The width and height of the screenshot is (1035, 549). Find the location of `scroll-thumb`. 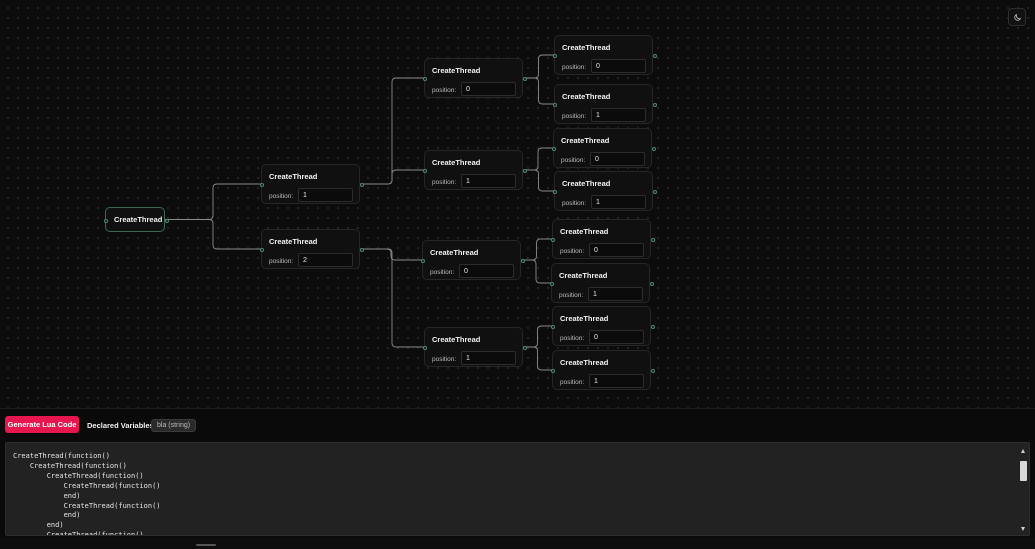

scroll-thumb is located at coordinates (1023, 471).